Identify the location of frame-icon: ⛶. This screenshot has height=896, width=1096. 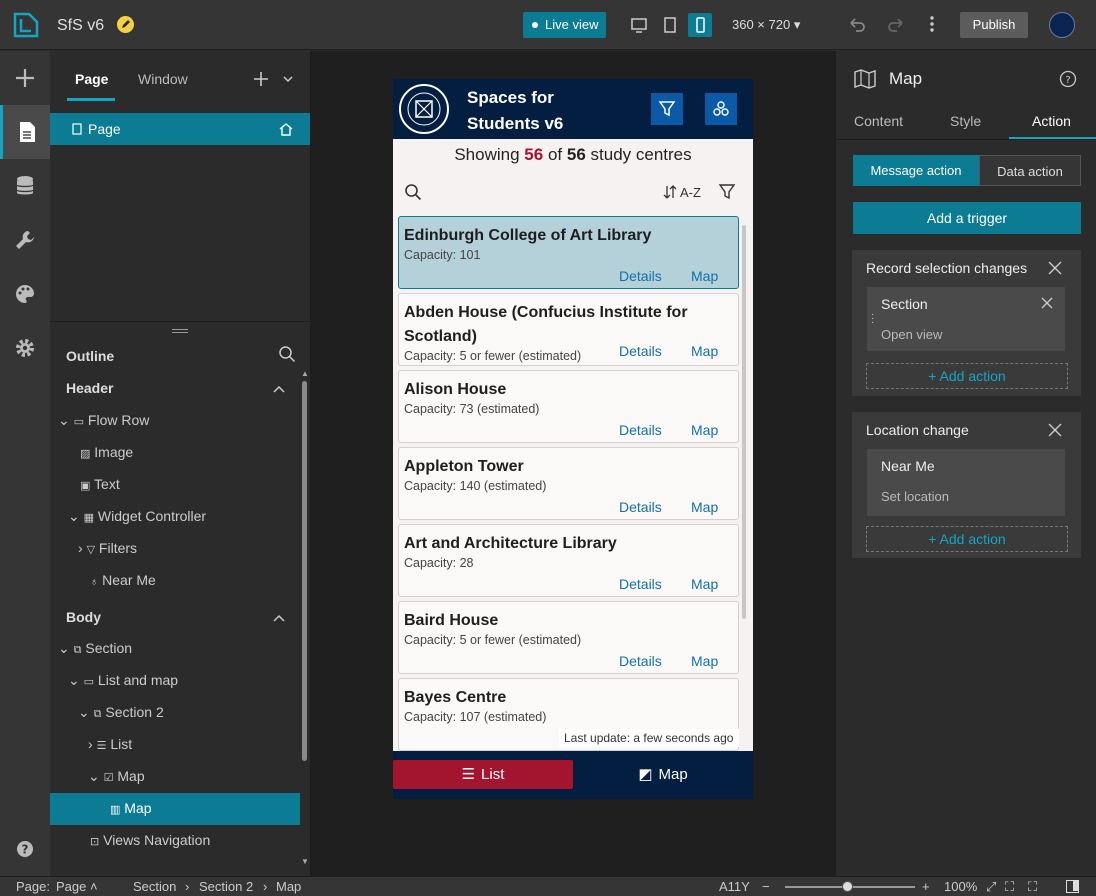
(1009, 887).